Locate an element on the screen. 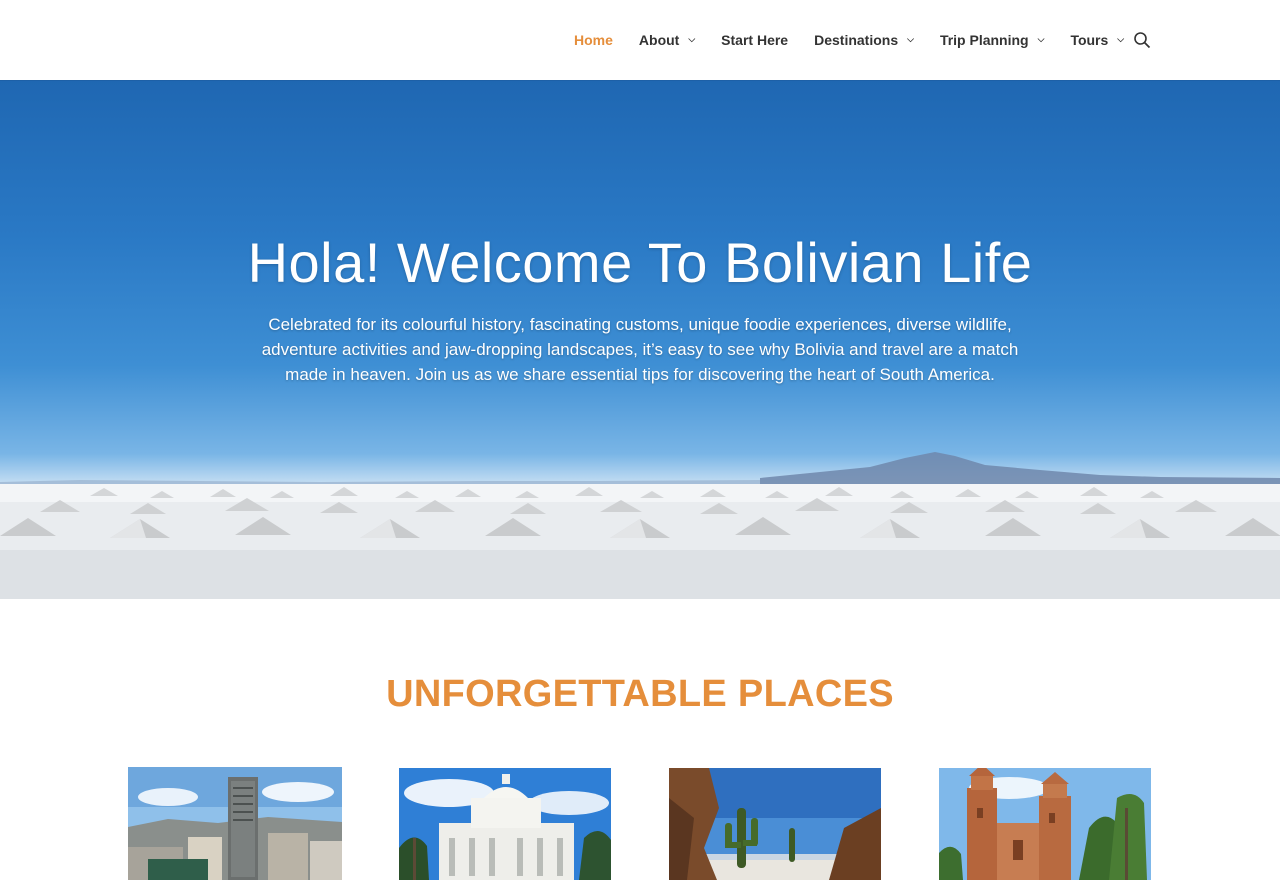 The image size is (1280, 881). place-card-building is located at coordinates (505, 824).